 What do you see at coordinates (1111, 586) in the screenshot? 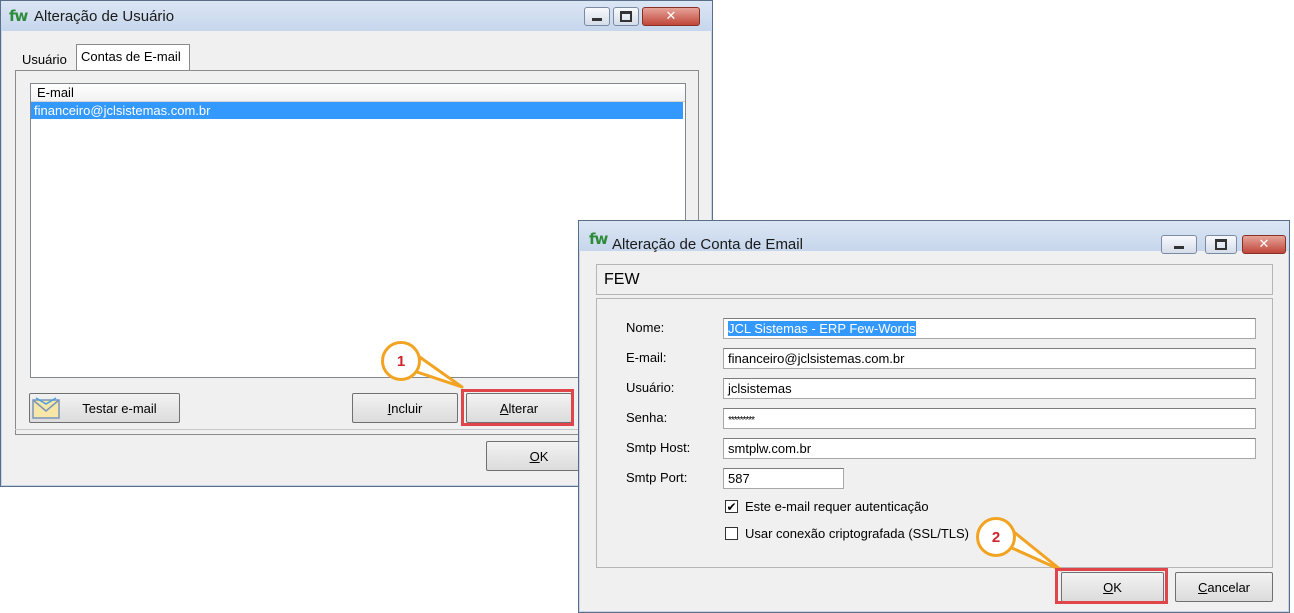
I see `highlight-ok-button` at bounding box center [1111, 586].